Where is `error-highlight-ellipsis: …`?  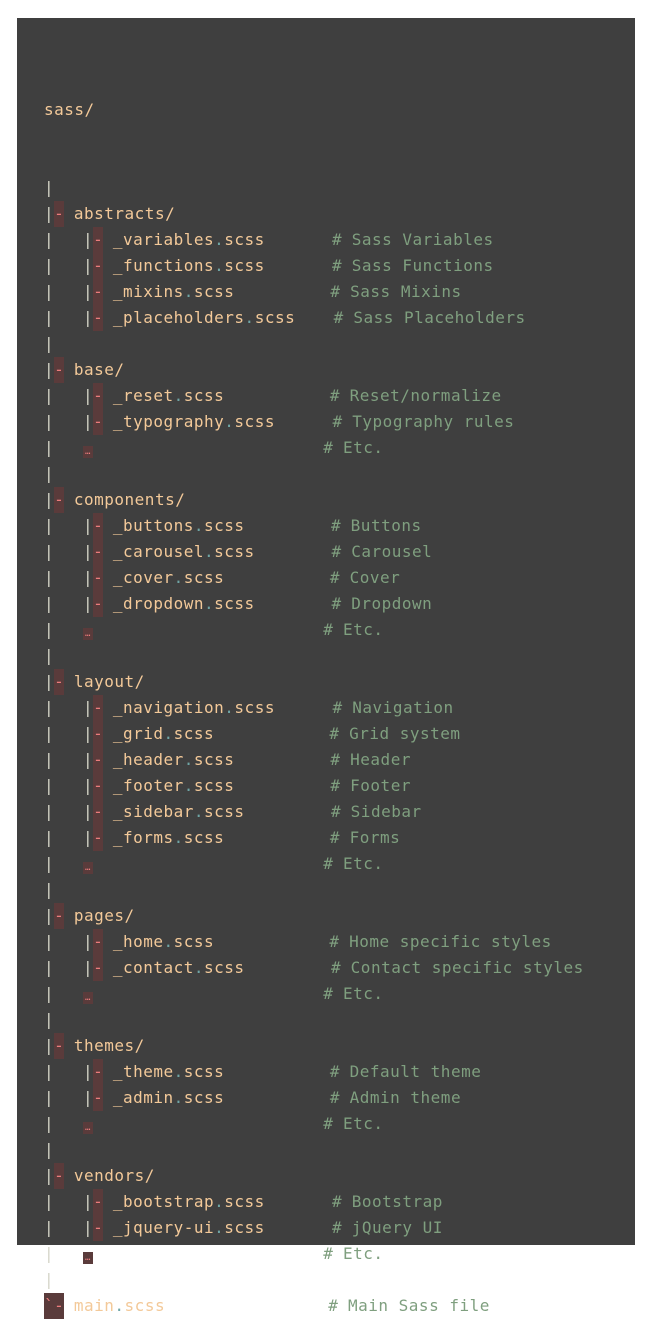
error-highlight-ellipsis: … is located at coordinates (87, 634).